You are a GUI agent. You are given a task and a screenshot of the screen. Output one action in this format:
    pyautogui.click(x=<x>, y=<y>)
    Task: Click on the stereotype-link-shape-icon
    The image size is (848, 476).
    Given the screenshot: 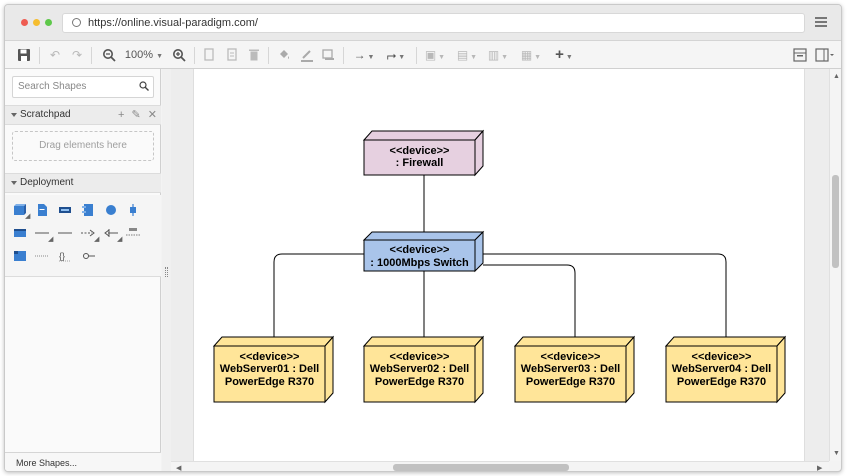 What is the action you would take?
    pyautogui.click(x=133, y=233)
    